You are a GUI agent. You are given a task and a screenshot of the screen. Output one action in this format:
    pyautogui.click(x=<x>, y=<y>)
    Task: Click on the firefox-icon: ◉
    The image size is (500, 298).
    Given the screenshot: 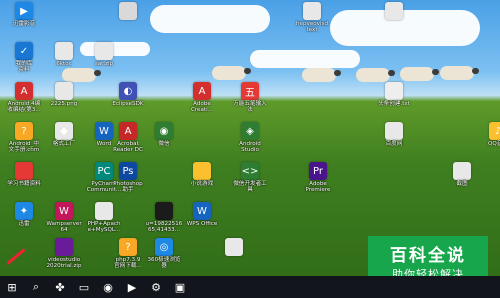 What is the action you would take?
    pyautogui.click(x=108, y=287)
    